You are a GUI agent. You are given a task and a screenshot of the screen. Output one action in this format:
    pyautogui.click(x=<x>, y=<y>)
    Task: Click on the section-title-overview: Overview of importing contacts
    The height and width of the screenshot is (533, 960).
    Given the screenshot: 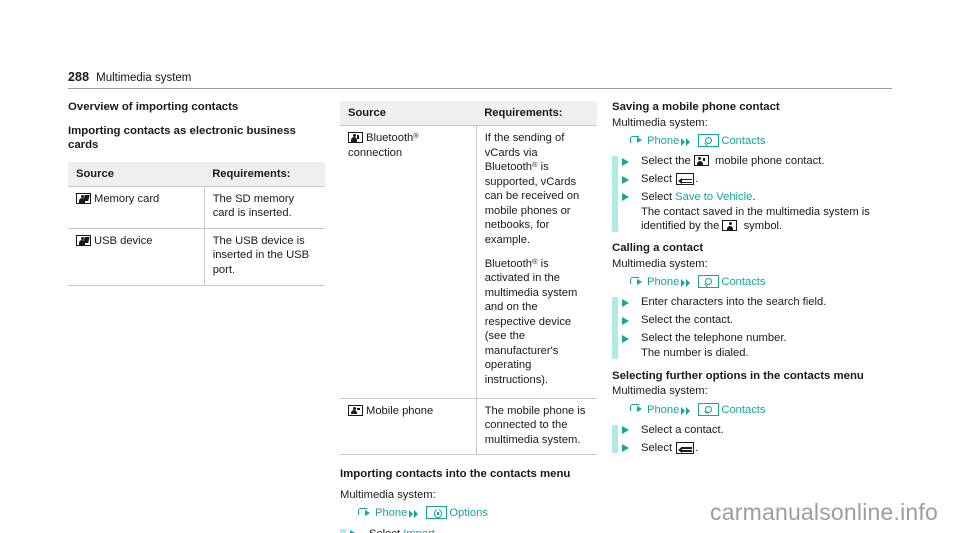 What is the action you would take?
    pyautogui.click(x=153, y=107)
    